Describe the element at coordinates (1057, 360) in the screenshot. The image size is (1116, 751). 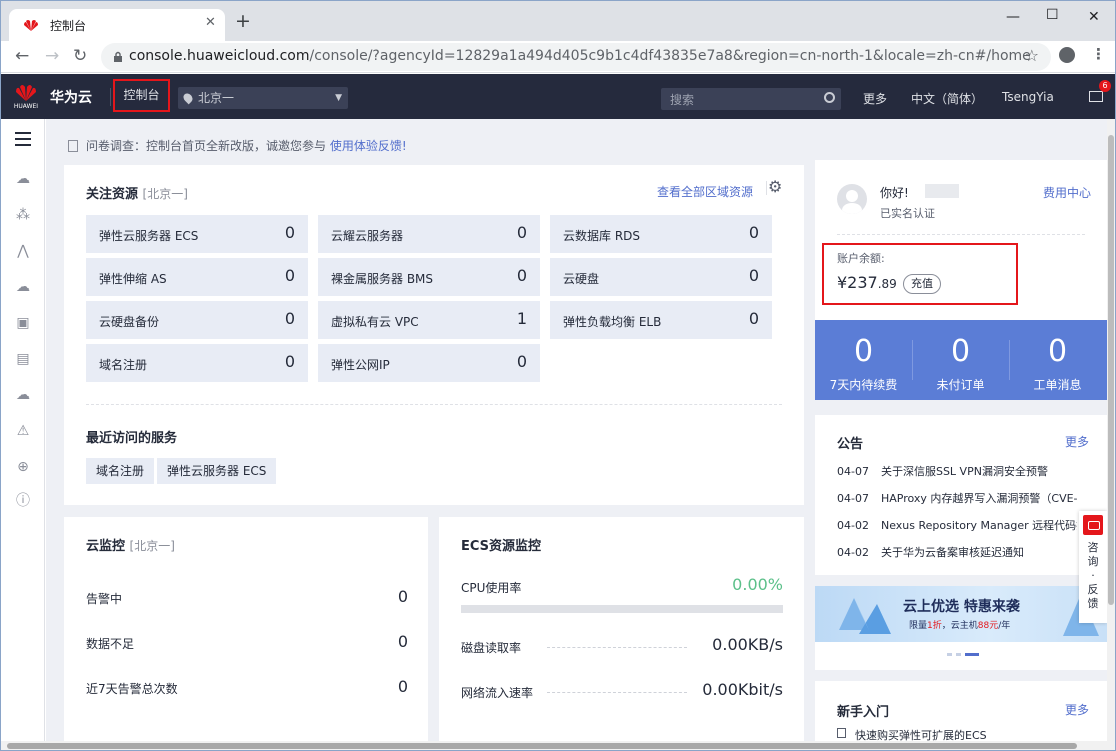
I see `stat-tickets: 0 工单消息` at that location.